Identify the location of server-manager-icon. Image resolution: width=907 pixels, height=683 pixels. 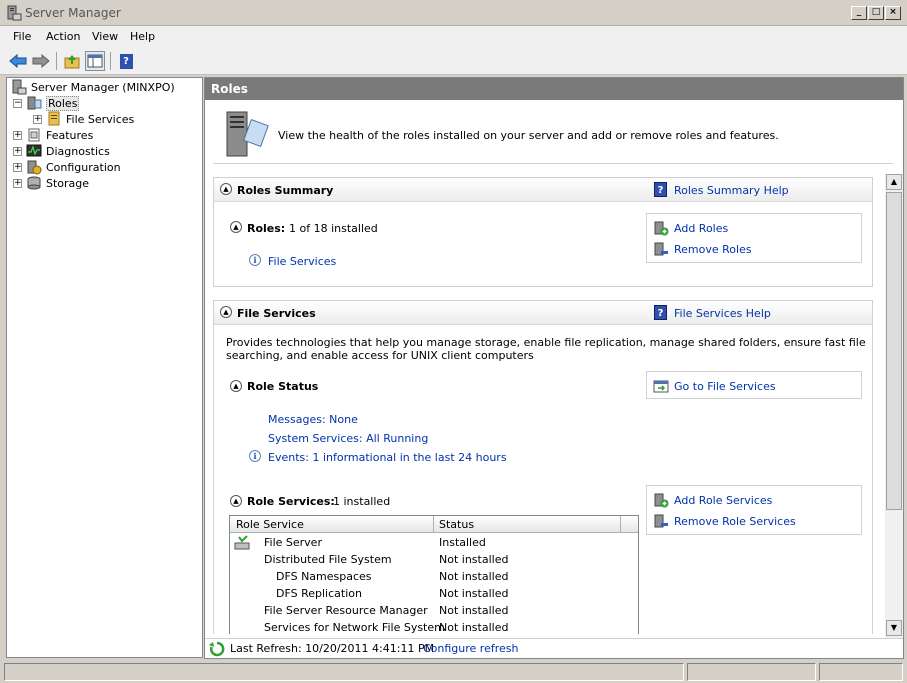
(14, 13).